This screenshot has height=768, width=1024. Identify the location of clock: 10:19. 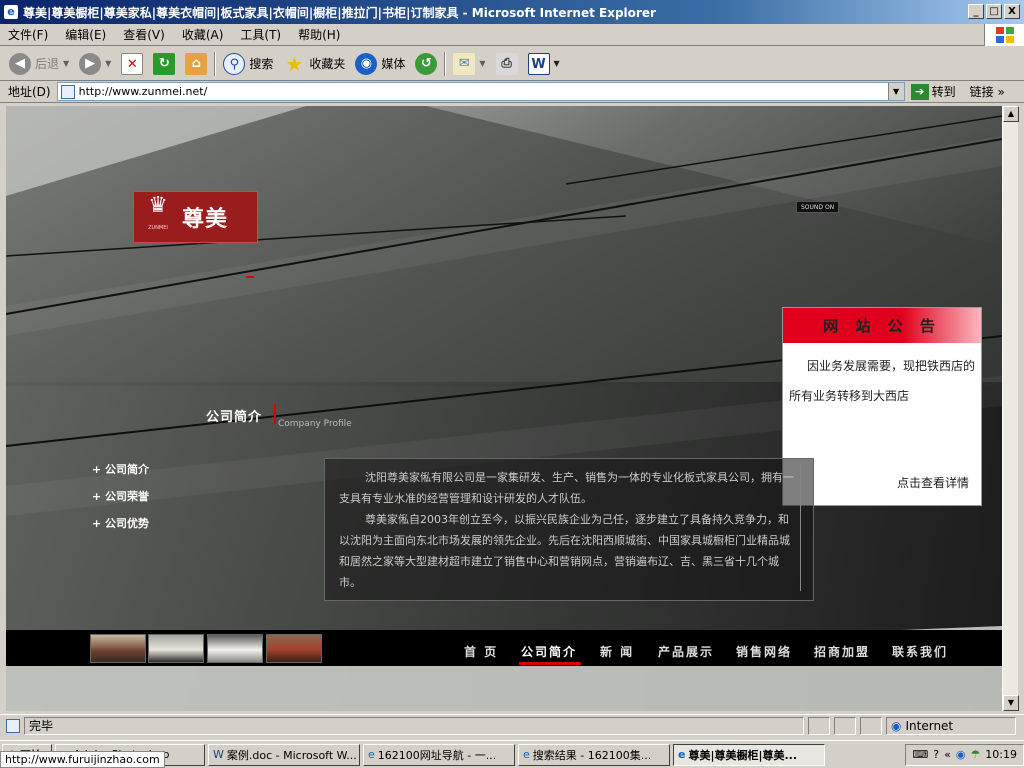
(1001, 754).